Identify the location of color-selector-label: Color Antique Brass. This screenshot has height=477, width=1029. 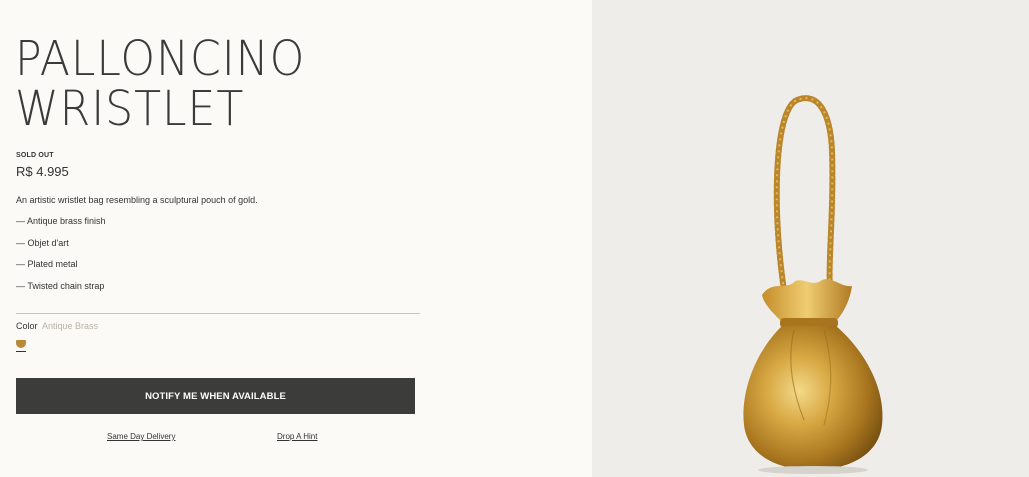
(57, 326).